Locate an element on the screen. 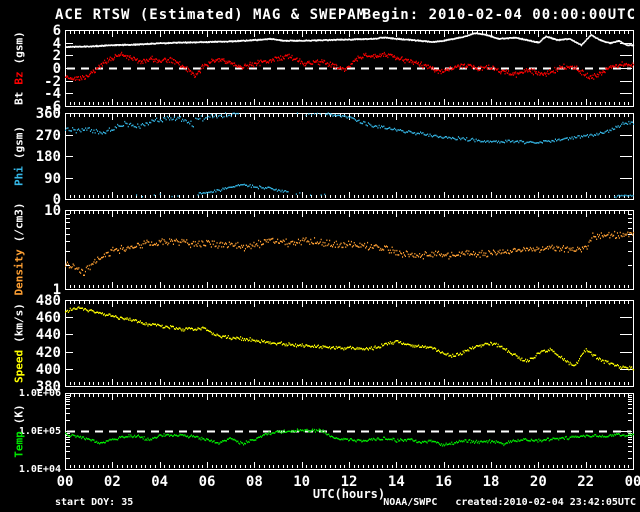 This screenshot has height=512, width=640. created-timestamp: created:2010-02-04 23:42:05UTC is located at coordinates (545, 502).